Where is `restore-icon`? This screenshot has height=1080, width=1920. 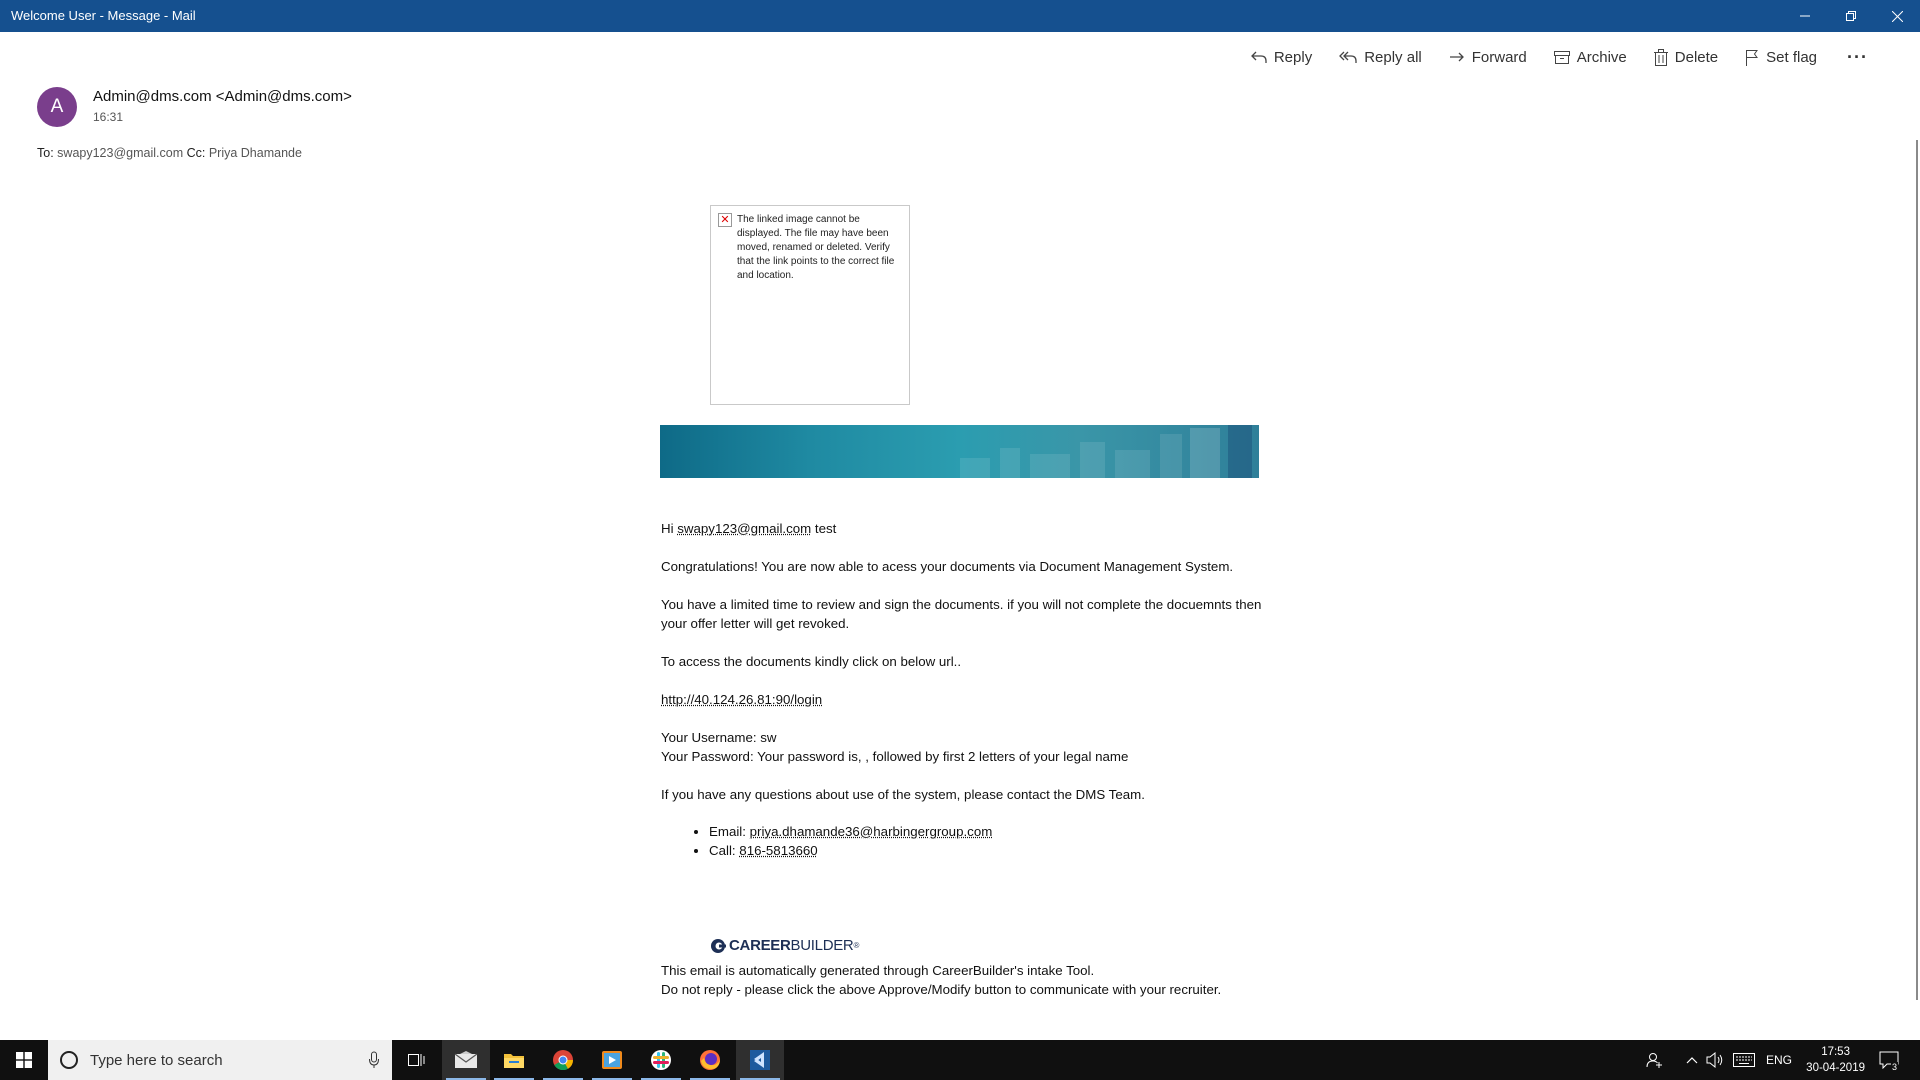 restore-icon is located at coordinates (1851, 16).